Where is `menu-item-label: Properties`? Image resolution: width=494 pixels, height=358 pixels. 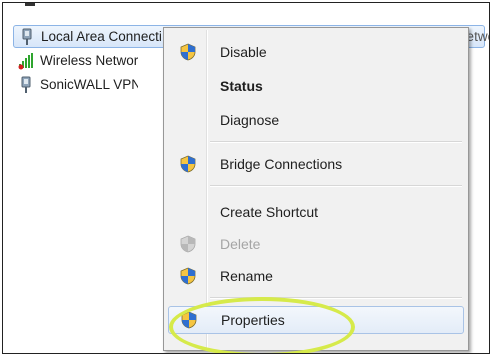 menu-item-label: Properties is located at coordinates (253, 320).